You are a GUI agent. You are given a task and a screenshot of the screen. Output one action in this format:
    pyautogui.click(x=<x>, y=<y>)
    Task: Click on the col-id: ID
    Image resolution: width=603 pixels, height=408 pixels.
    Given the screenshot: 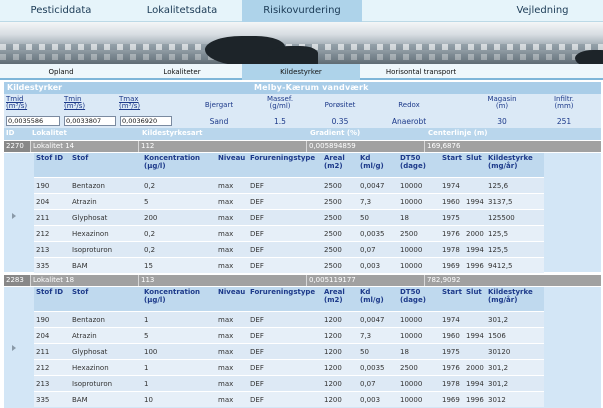 What is the action you would take?
    pyautogui.click(x=10, y=133)
    